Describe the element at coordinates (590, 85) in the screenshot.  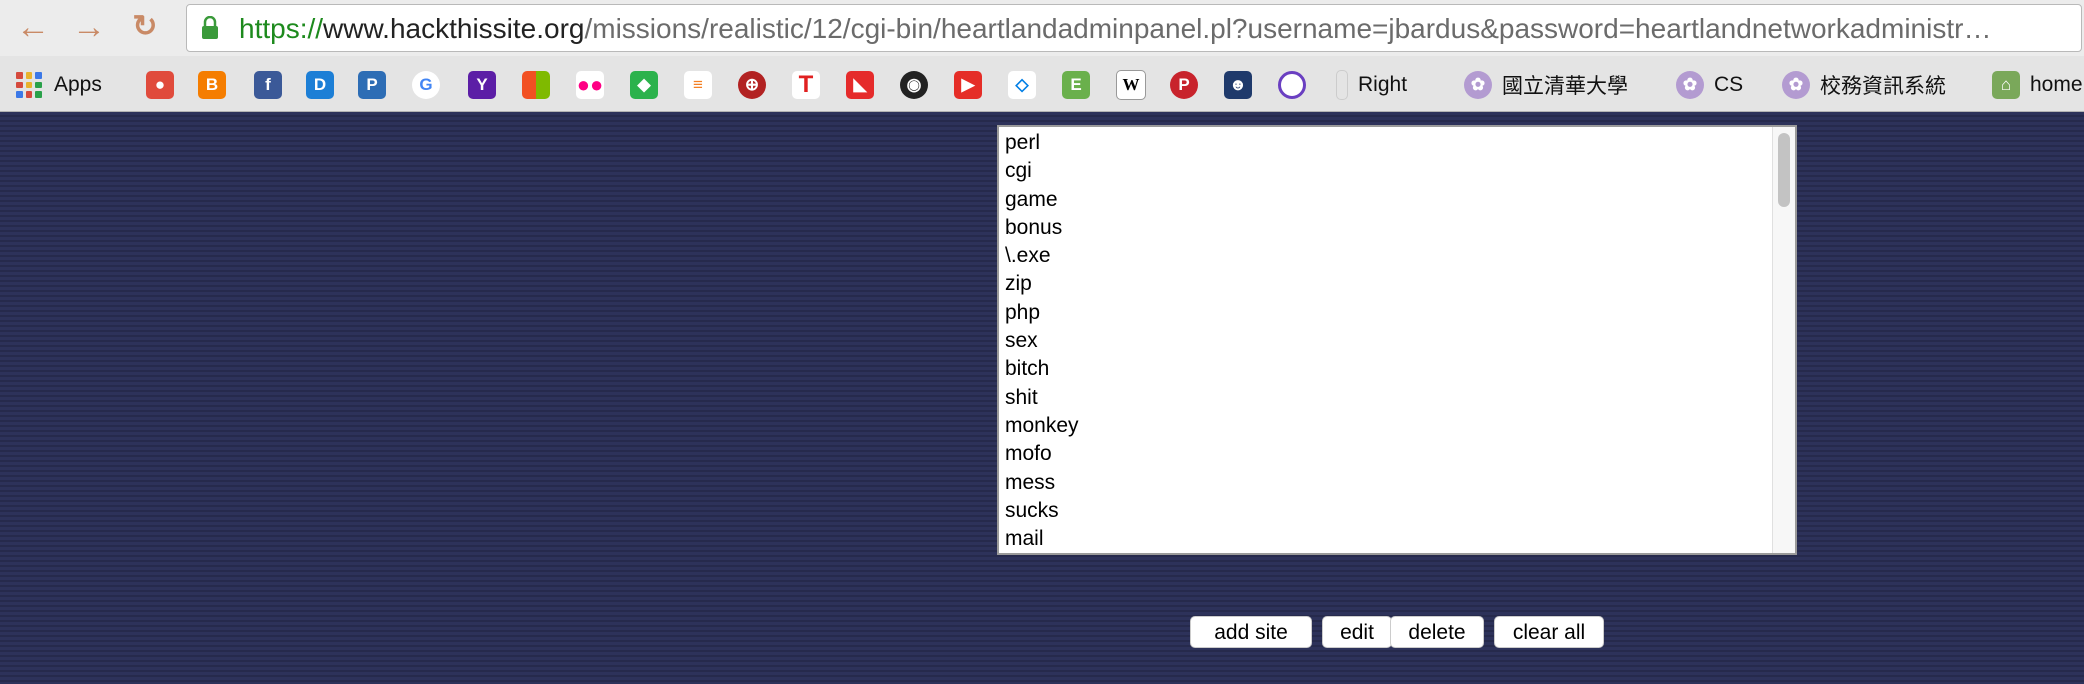
I see `flickr-icon: ●●` at that location.